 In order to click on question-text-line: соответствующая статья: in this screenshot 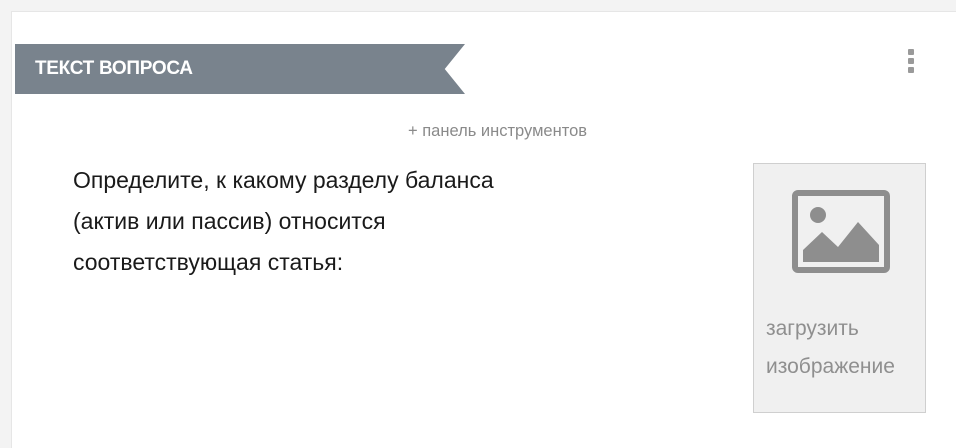, I will do `click(208, 262)`.